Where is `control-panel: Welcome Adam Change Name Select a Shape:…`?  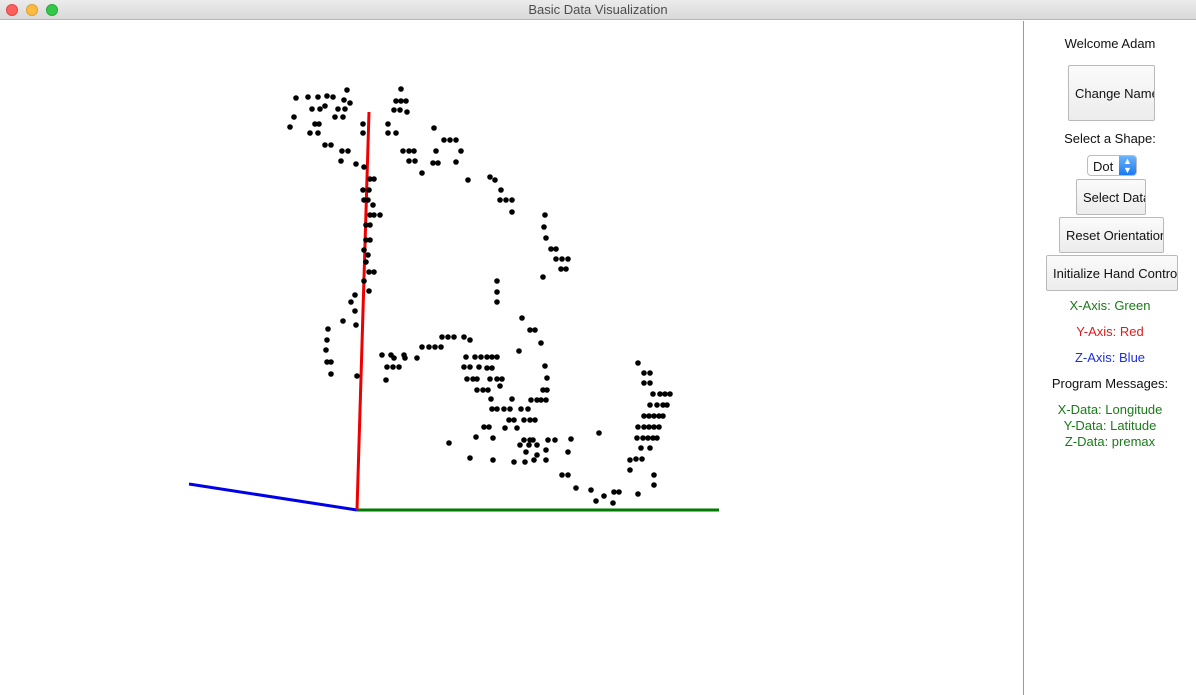
control-panel: Welcome Adam Change Name Select a Shape:… is located at coordinates (1110, 358).